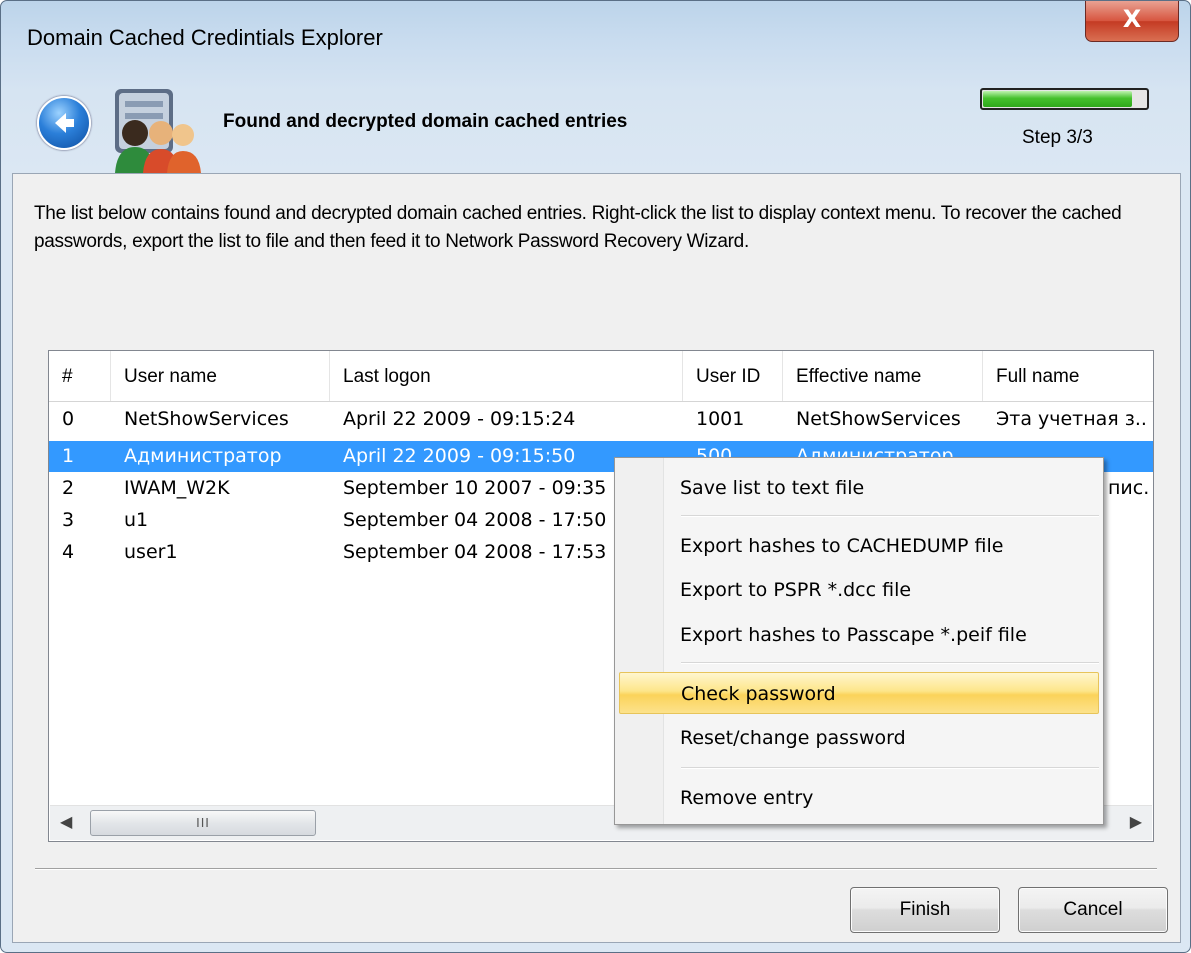 The width and height of the screenshot is (1191, 953). I want to click on scroll-right-icon: ▶, so click(1136, 822).